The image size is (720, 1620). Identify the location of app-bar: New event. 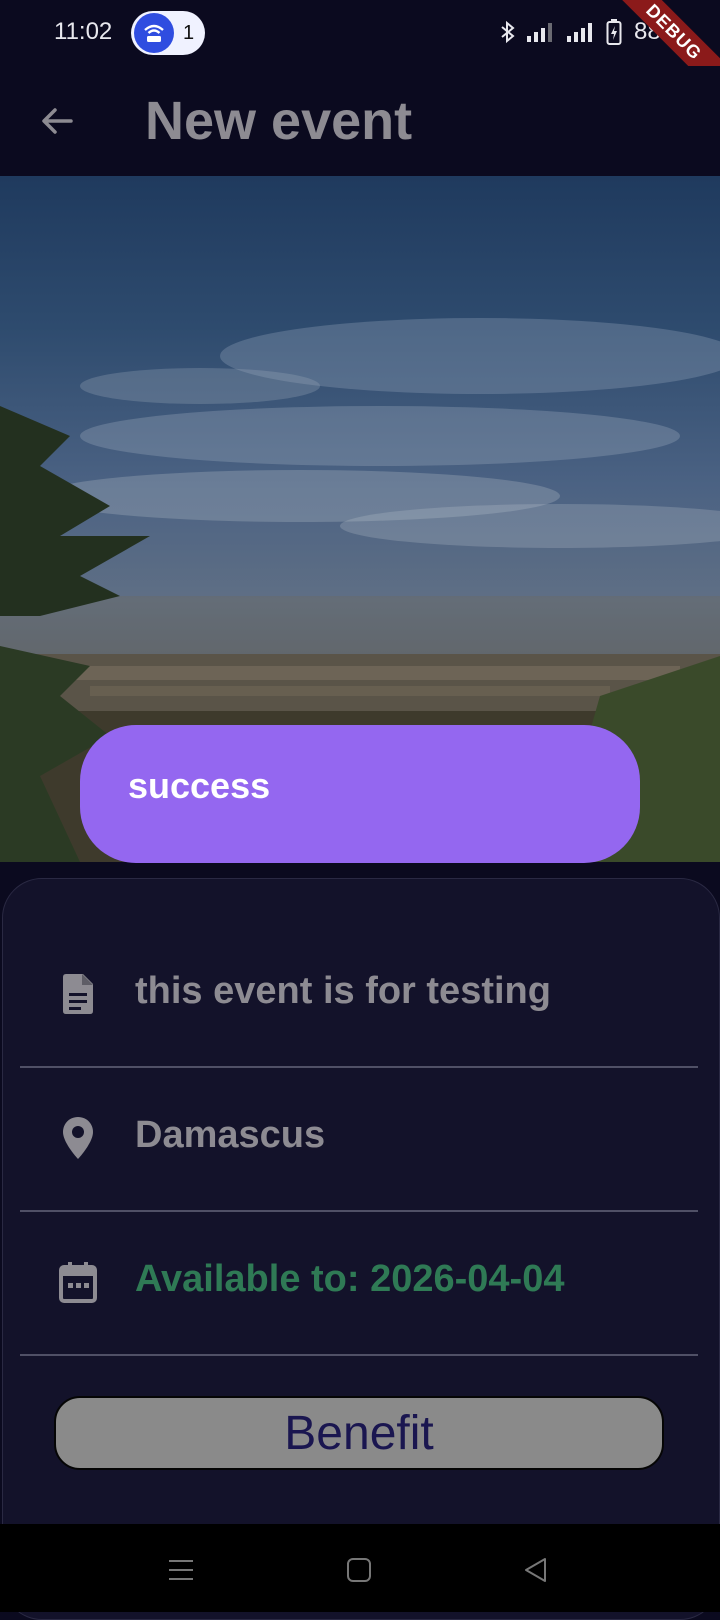
(360, 121).